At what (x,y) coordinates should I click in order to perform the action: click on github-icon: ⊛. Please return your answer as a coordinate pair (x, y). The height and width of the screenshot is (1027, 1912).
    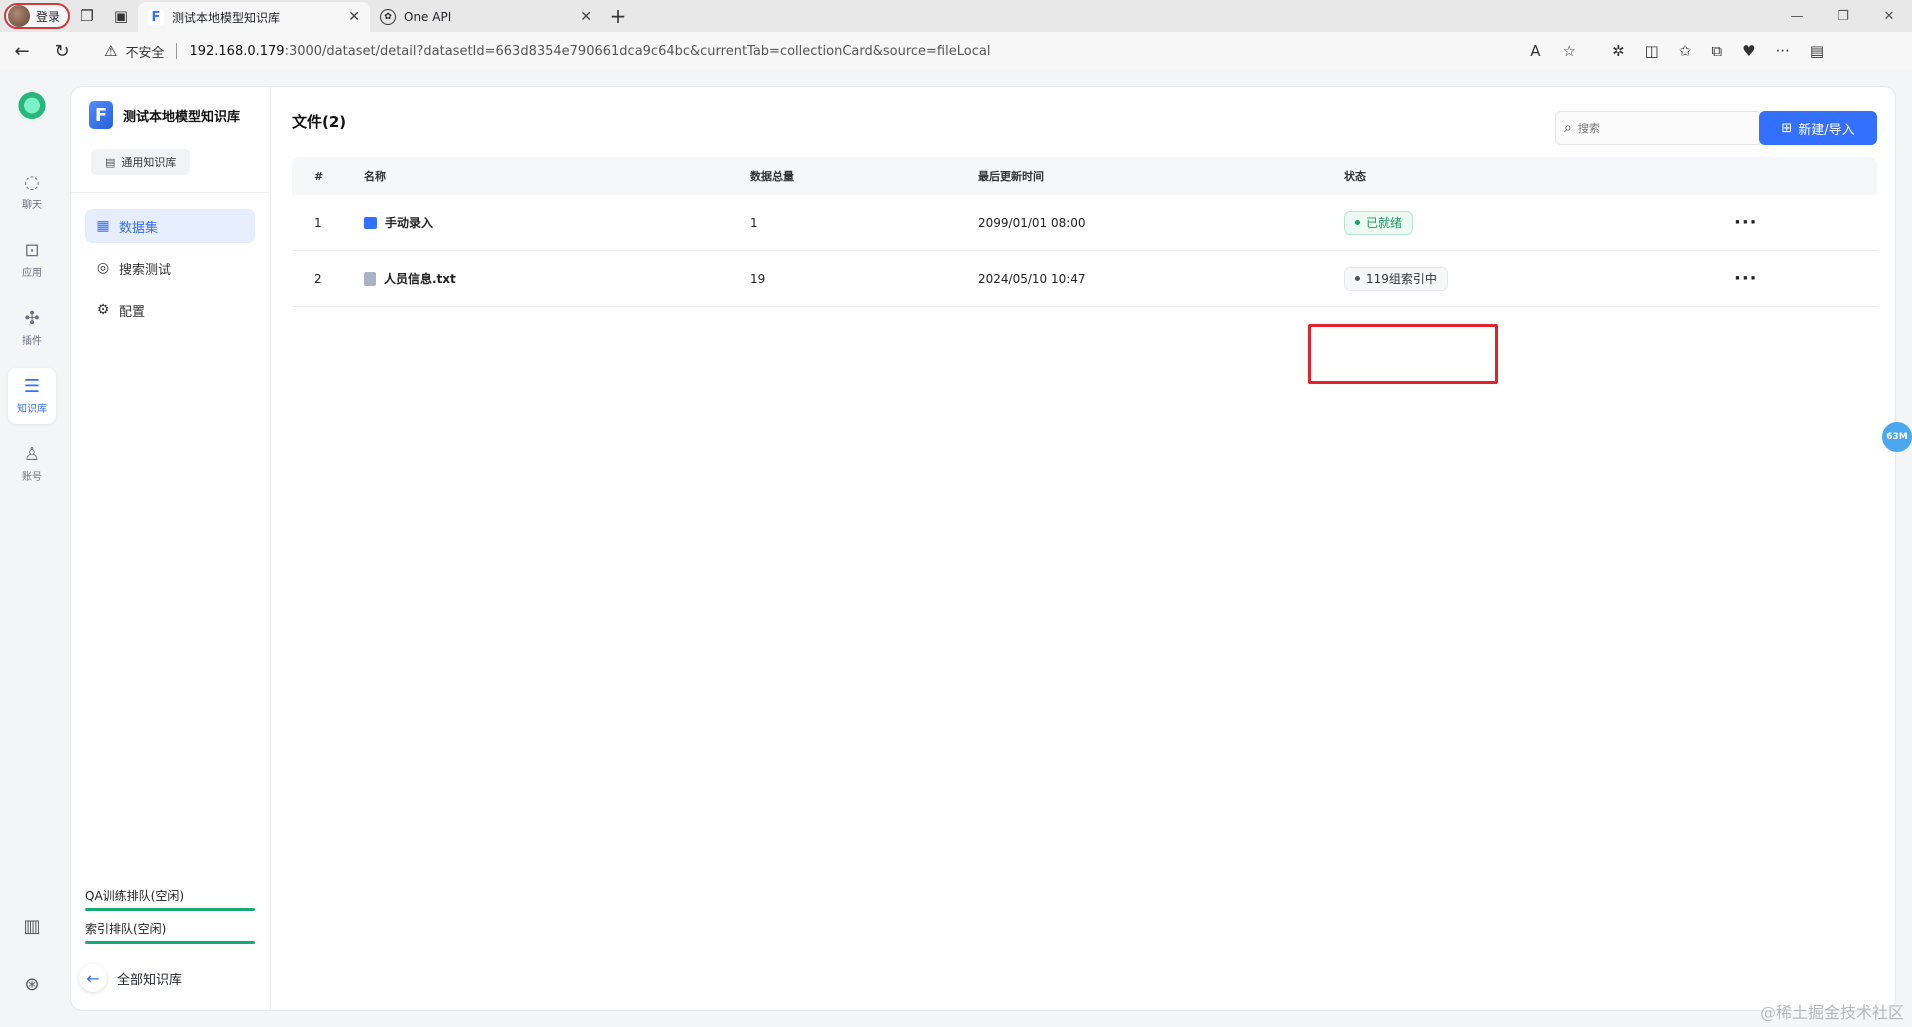
    Looking at the image, I should click on (32, 984).